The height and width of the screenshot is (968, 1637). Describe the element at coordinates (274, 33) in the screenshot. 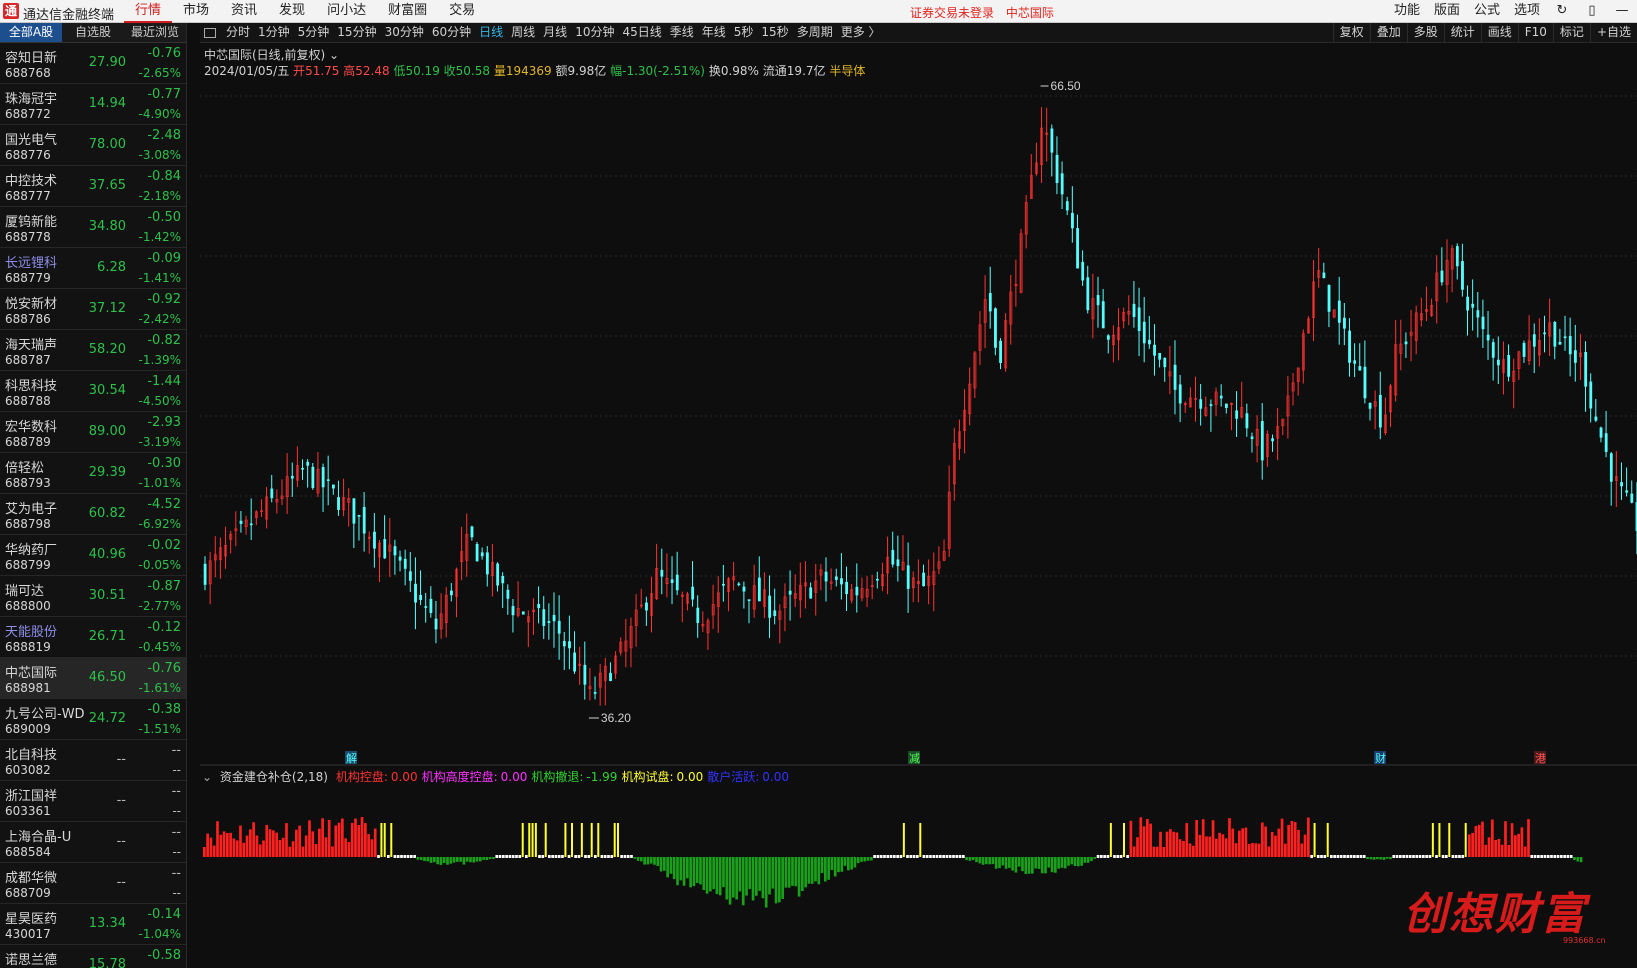

I see `period-1: 1分钟` at that location.